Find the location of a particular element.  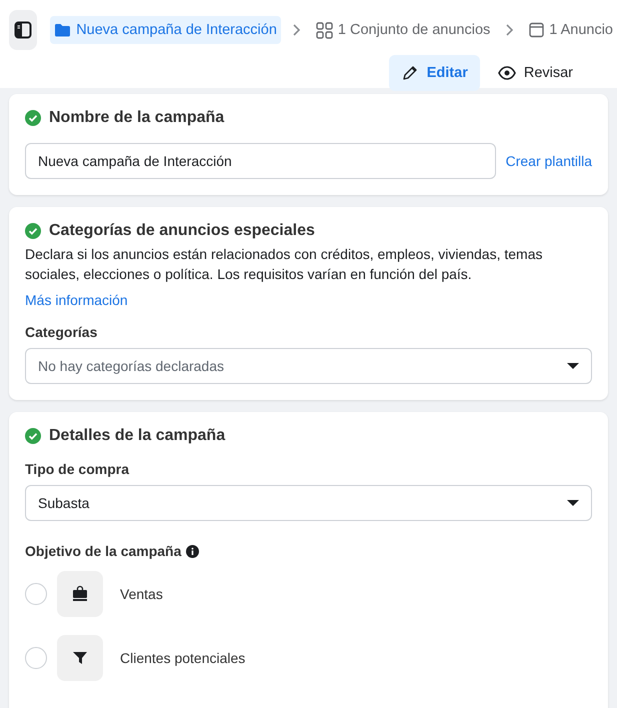

create-template-link: Crear plantilla is located at coordinates (549, 161).